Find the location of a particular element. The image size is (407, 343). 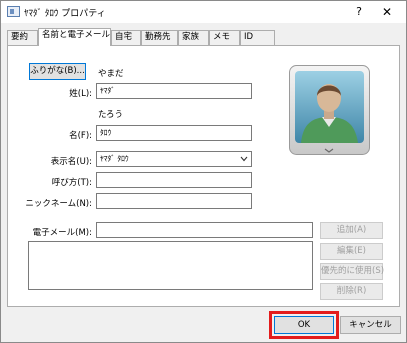

tab-family: 家族 is located at coordinates (193, 37).